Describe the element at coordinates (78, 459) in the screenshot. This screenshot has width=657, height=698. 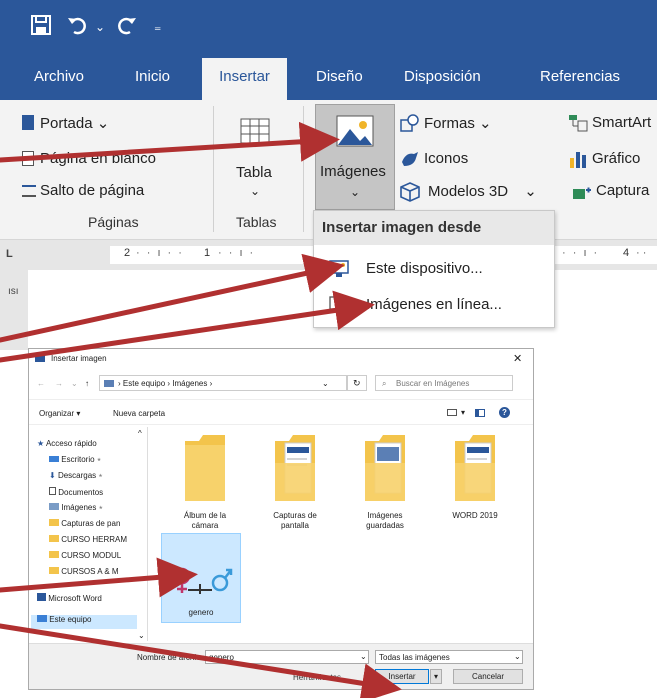
I see `nav-label: Escritorio` at that location.